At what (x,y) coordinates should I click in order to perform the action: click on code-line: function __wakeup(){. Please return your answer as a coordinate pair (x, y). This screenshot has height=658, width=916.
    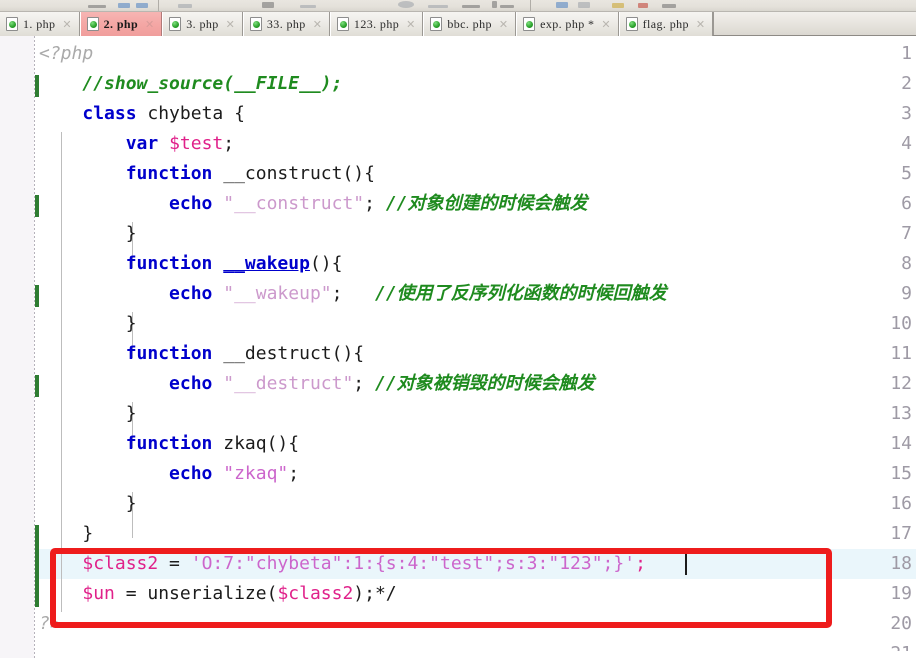
    Looking at the image, I should click on (191, 264).